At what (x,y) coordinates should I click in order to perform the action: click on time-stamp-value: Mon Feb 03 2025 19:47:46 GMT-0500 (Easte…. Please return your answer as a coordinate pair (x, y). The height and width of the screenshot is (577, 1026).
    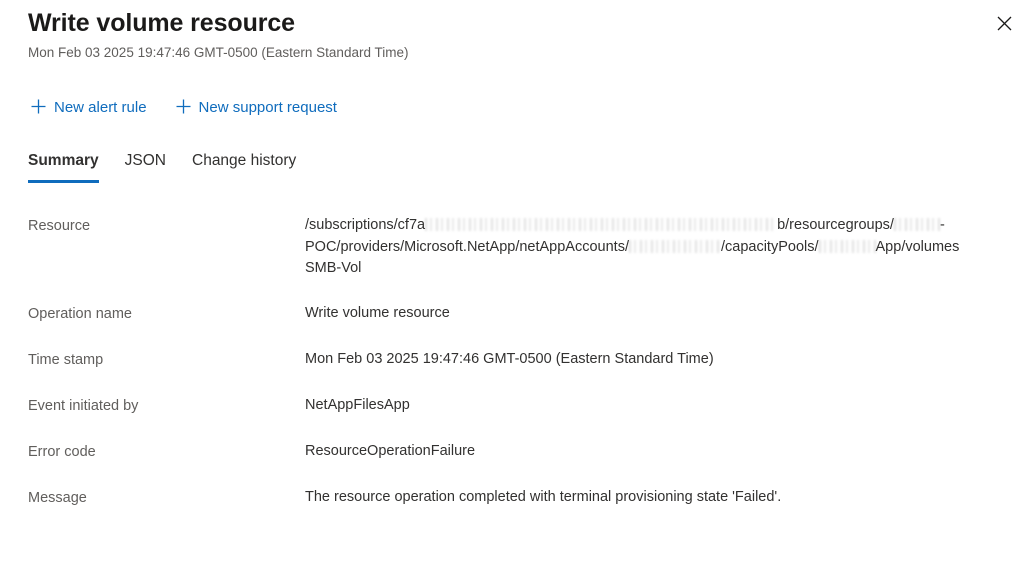
    Looking at the image, I should click on (509, 358).